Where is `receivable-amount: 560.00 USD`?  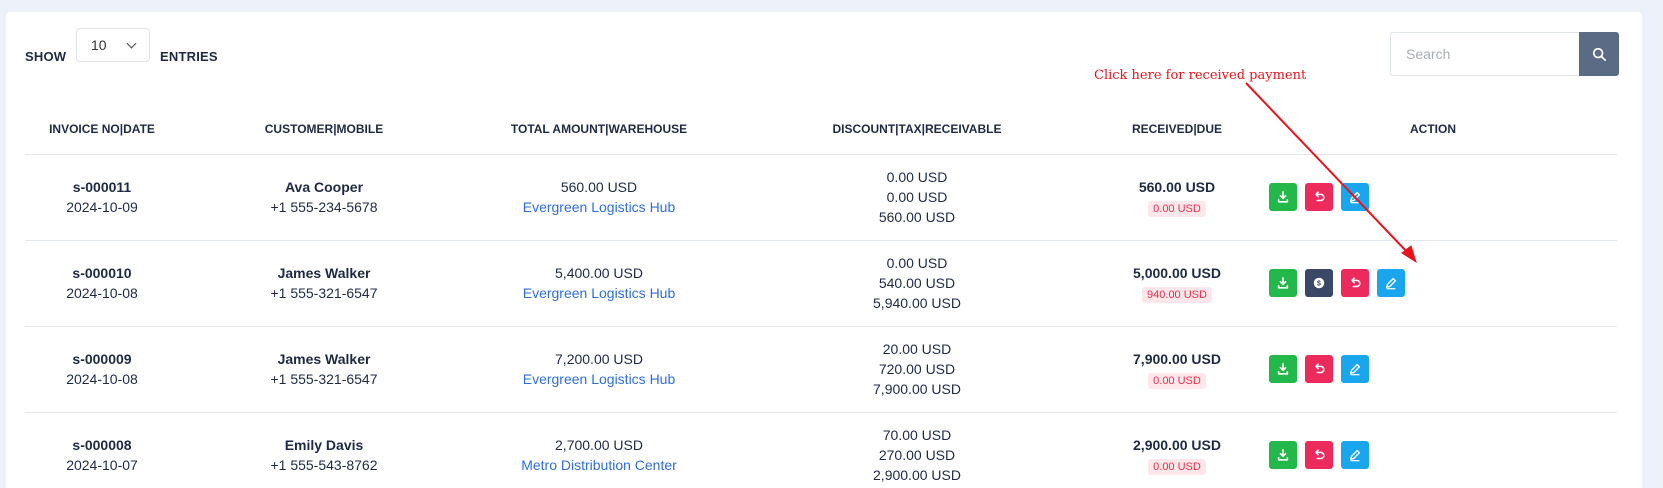 receivable-amount: 560.00 USD is located at coordinates (917, 217).